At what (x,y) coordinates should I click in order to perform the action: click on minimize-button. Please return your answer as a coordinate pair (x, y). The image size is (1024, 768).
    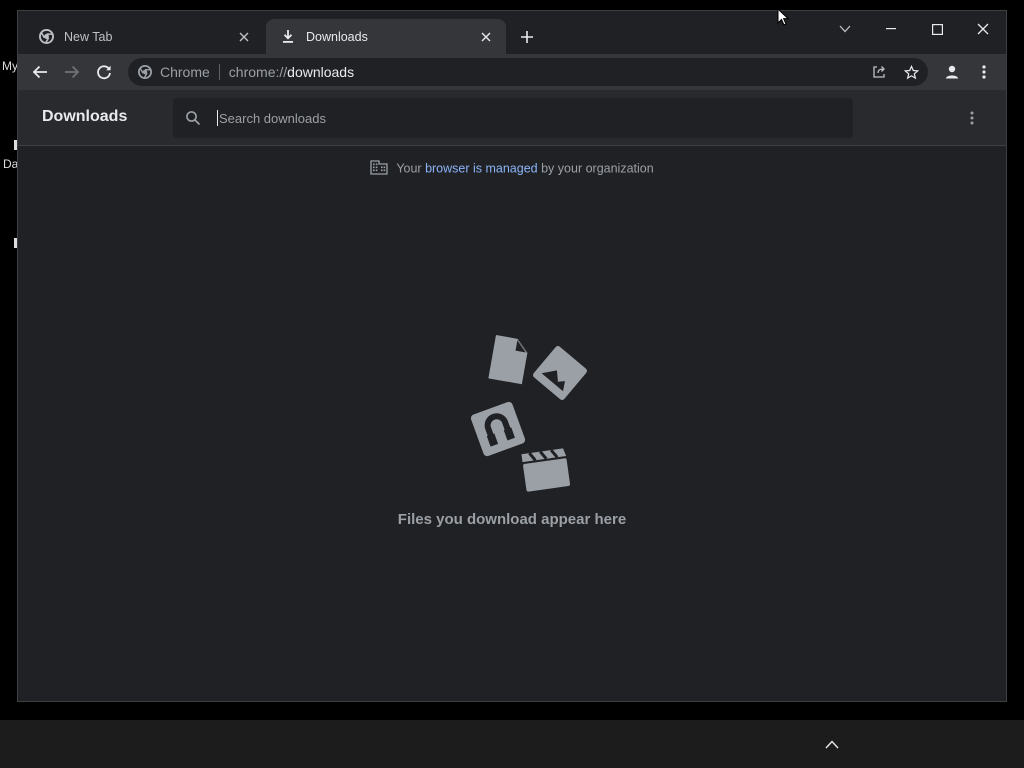
    Looking at the image, I should click on (891, 29).